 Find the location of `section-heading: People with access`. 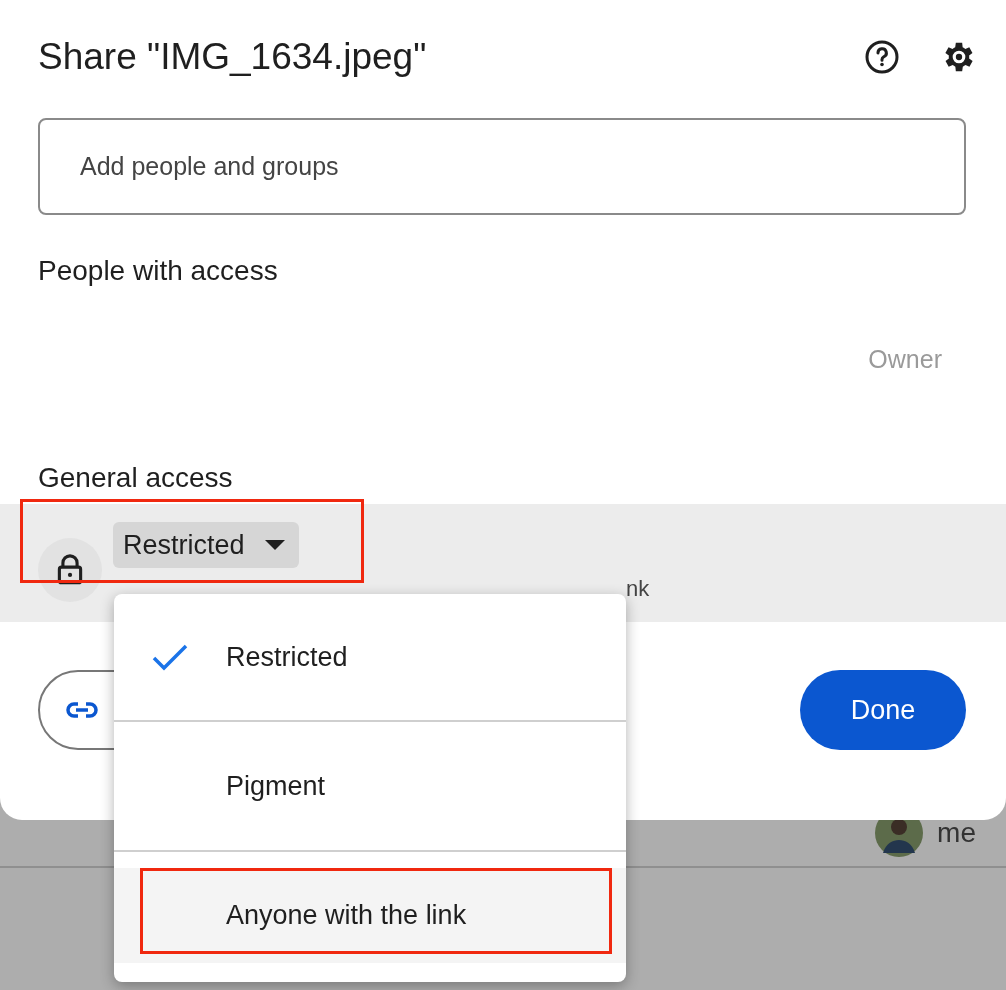

section-heading: People with access is located at coordinates (158, 271).